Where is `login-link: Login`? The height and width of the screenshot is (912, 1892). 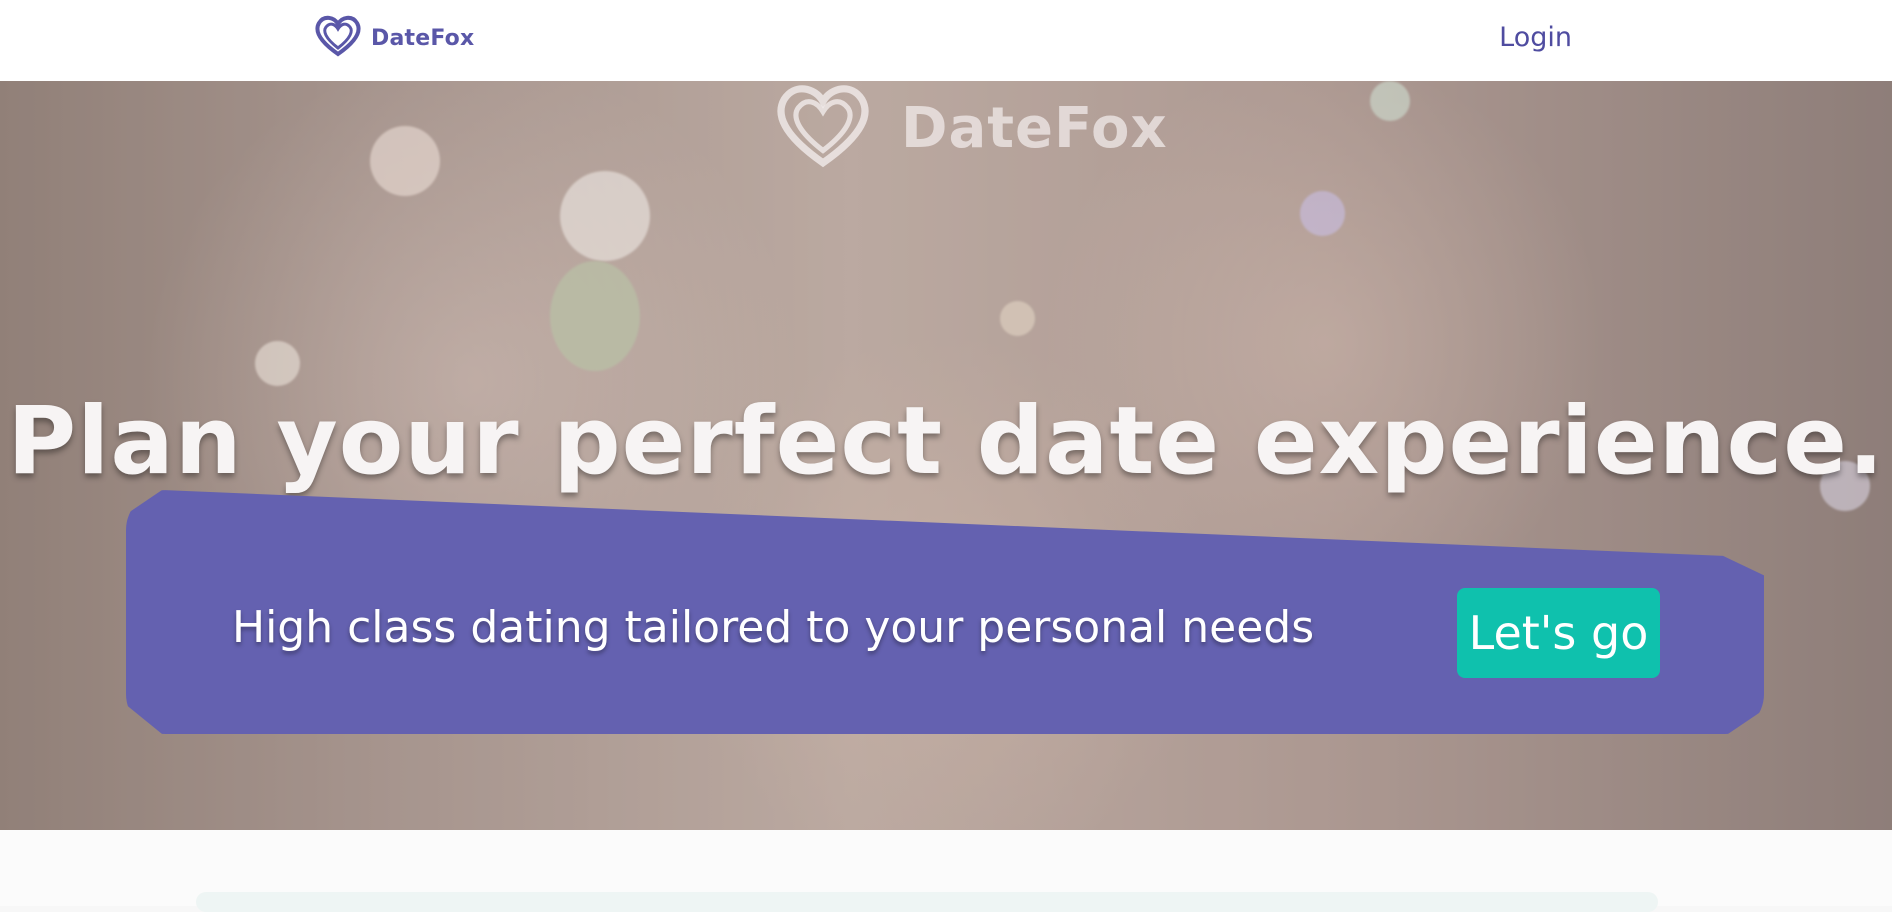 login-link: Login is located at coordinates (1535, 37).